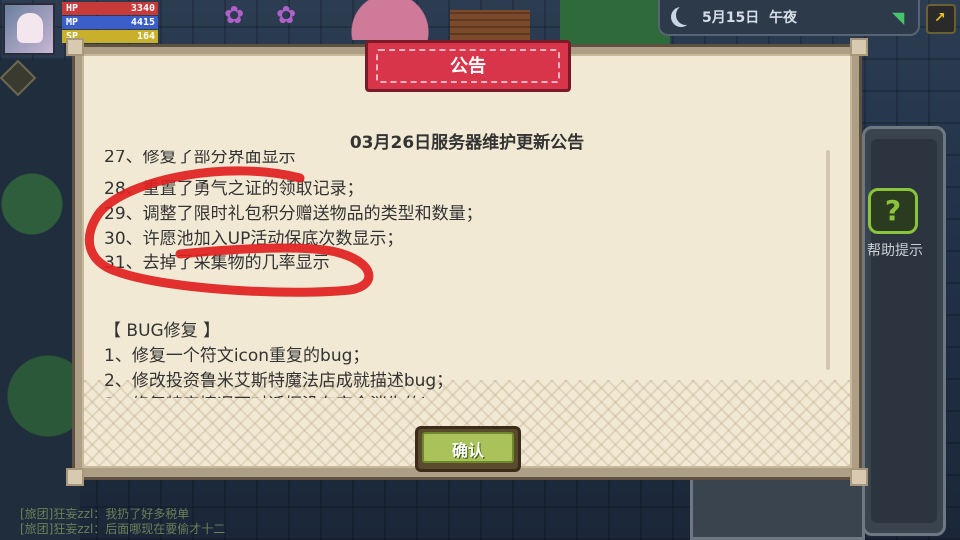 This screenshot has width=960, height=540. I want to click on hp-bar: HP 3340, so click(110, 8).